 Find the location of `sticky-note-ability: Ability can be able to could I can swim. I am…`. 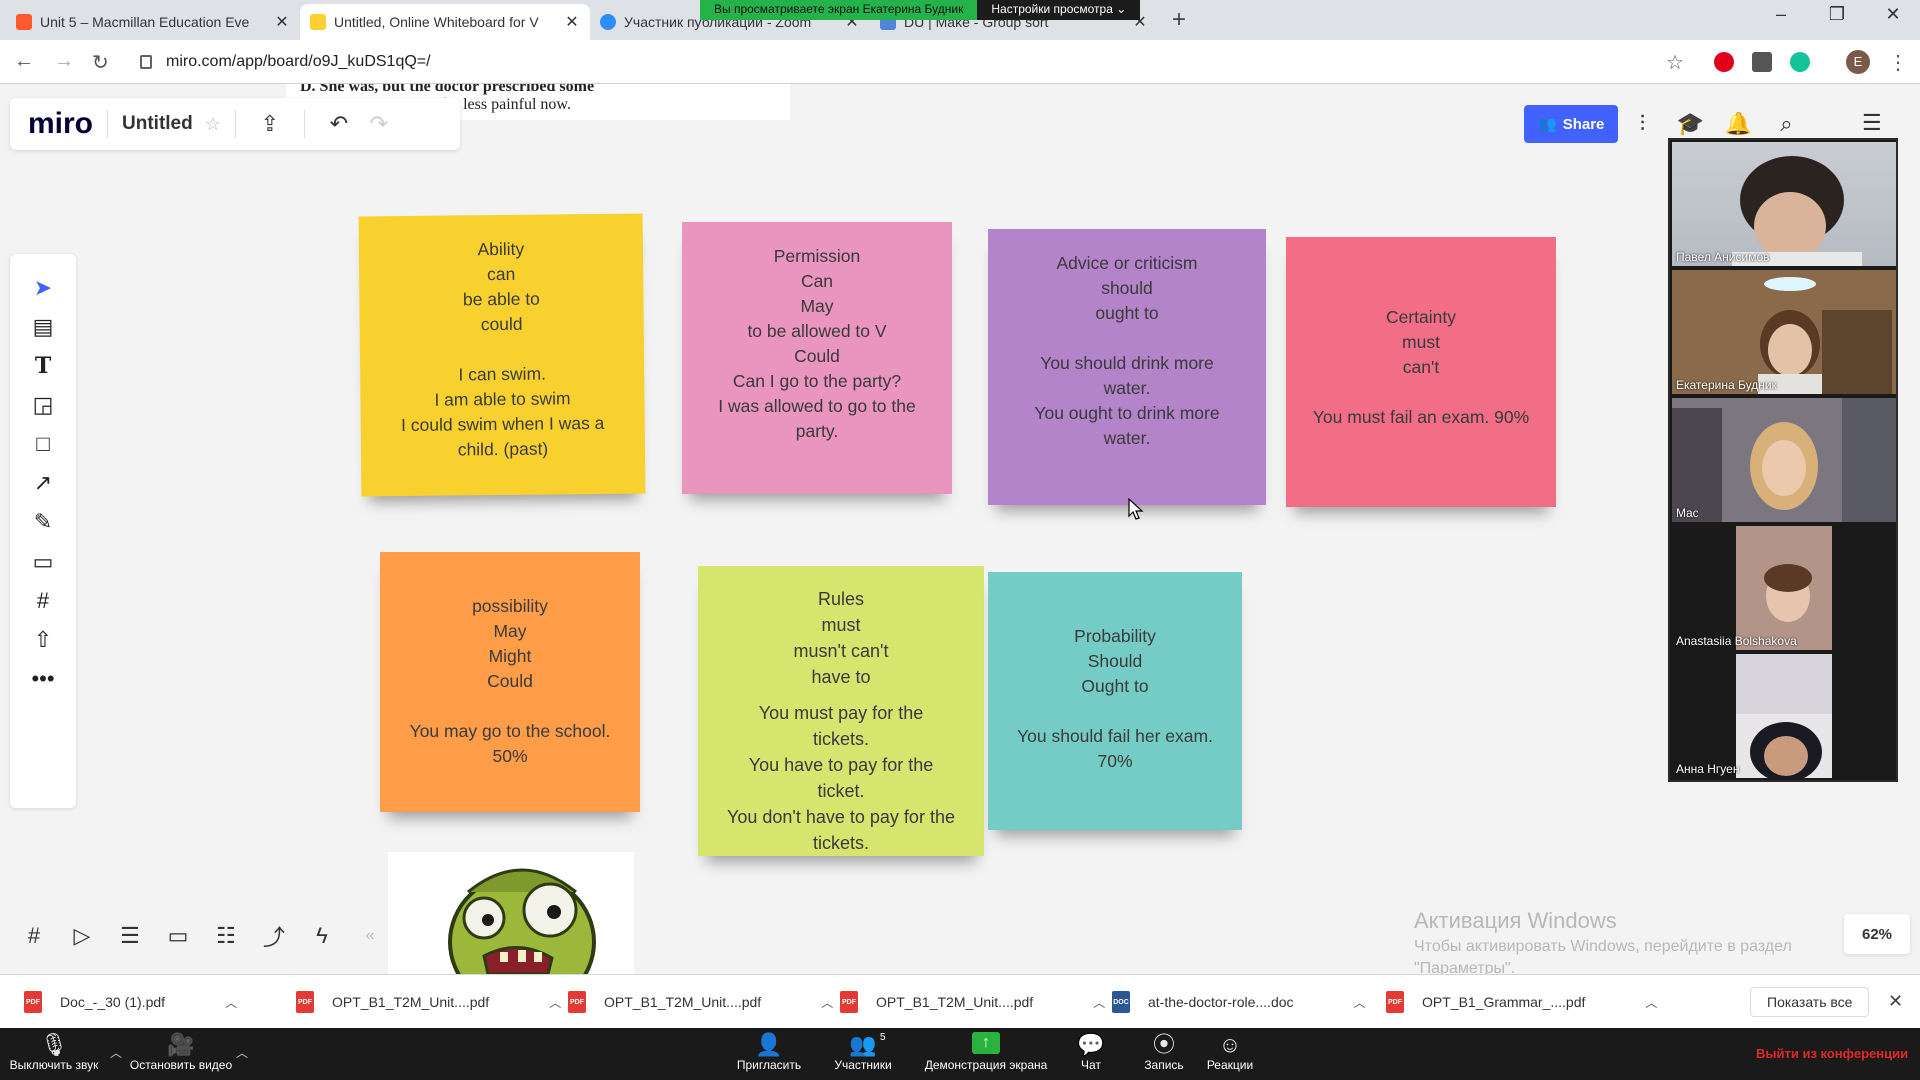

sticky-note-ability: Ability can be able to could I can swim. I am… is located at coordinates (502, 355).